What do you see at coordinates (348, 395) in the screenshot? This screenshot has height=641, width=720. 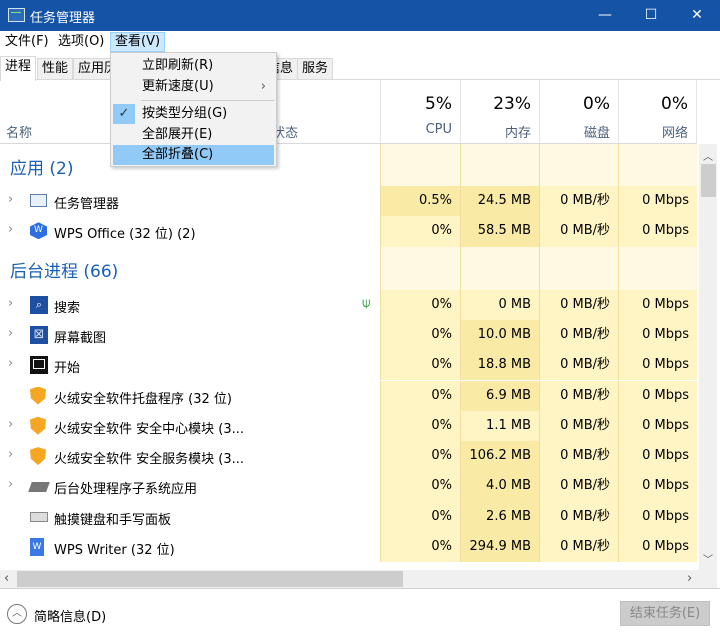 I see `process-row: 火绒安全软件托盘程序 (32 位) 0% 6.9 MB 0 MB/秒 0 Mbps` at bounding box center [348, 395].